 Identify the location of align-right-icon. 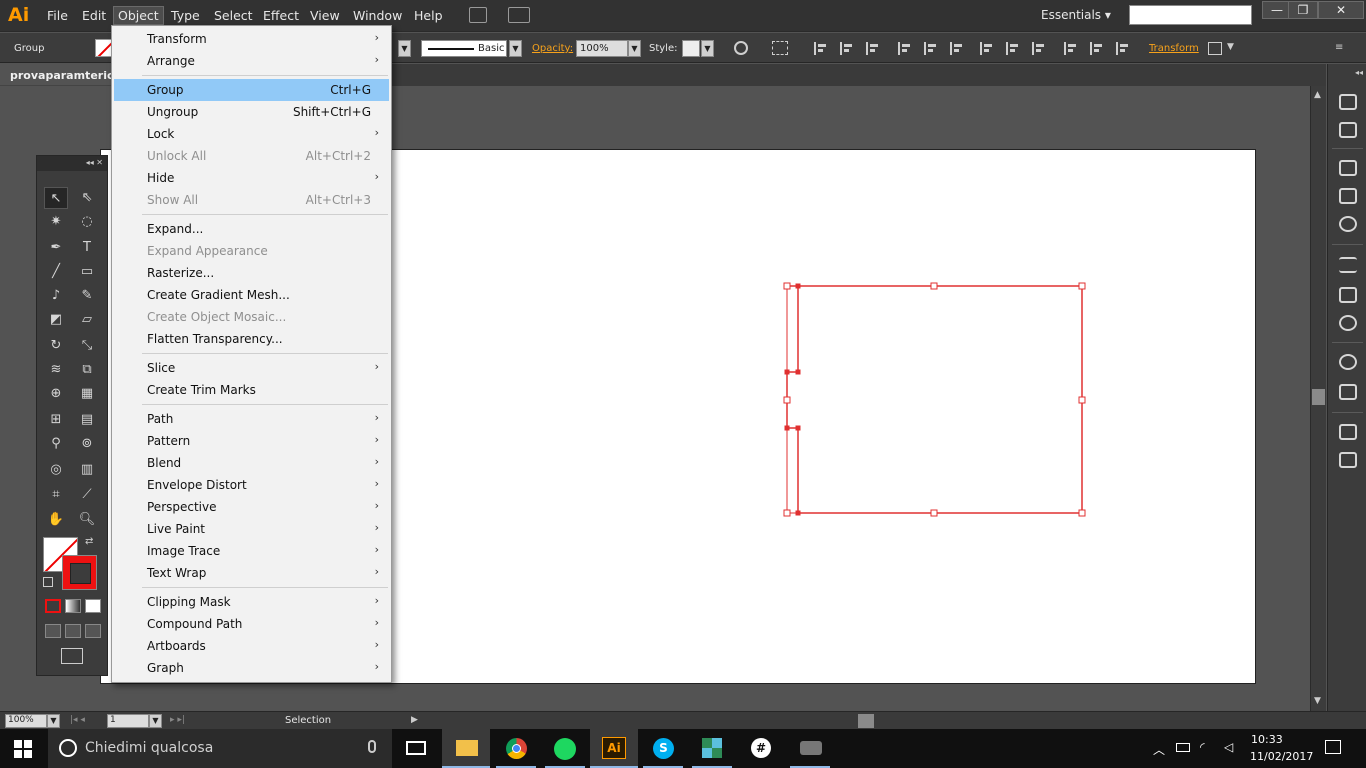
(873, 48).